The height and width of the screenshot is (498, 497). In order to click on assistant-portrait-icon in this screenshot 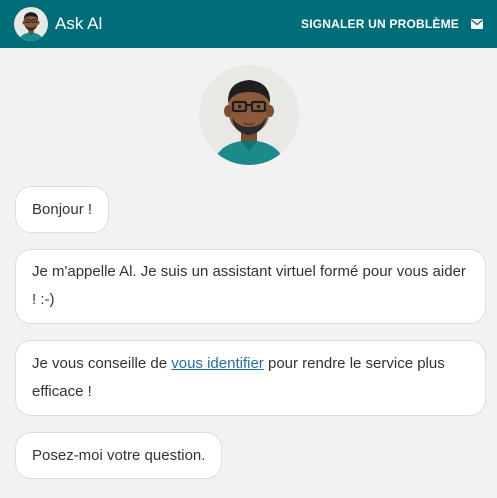, I will do `click(249, 121)`.